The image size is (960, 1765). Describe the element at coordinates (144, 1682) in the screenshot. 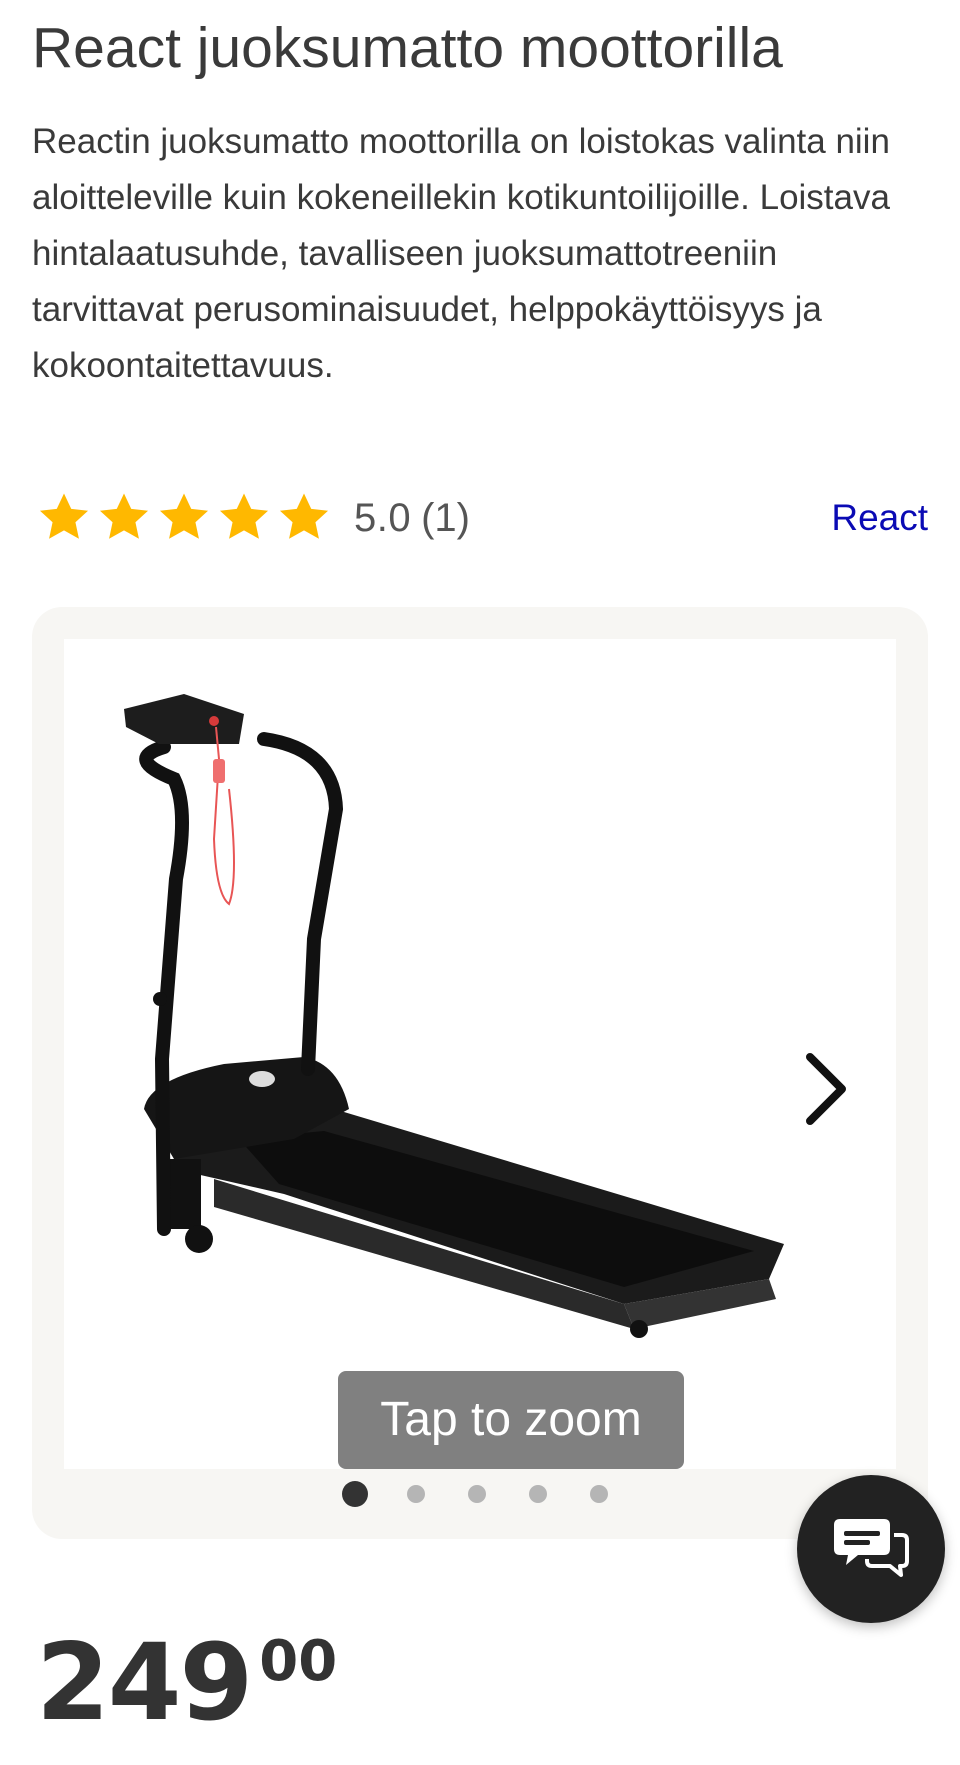

I see `price-main: 249` at that location.